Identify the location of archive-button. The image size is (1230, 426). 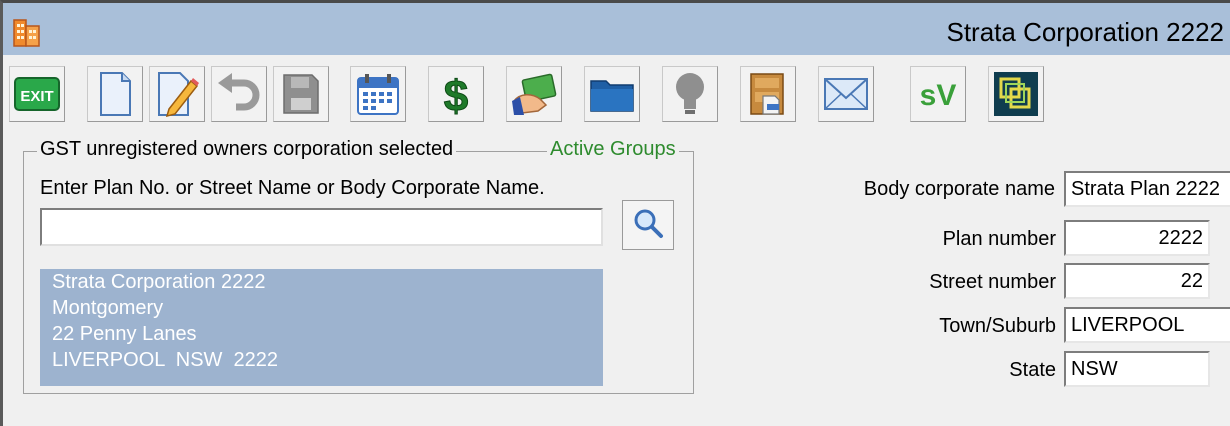
(768, 94).